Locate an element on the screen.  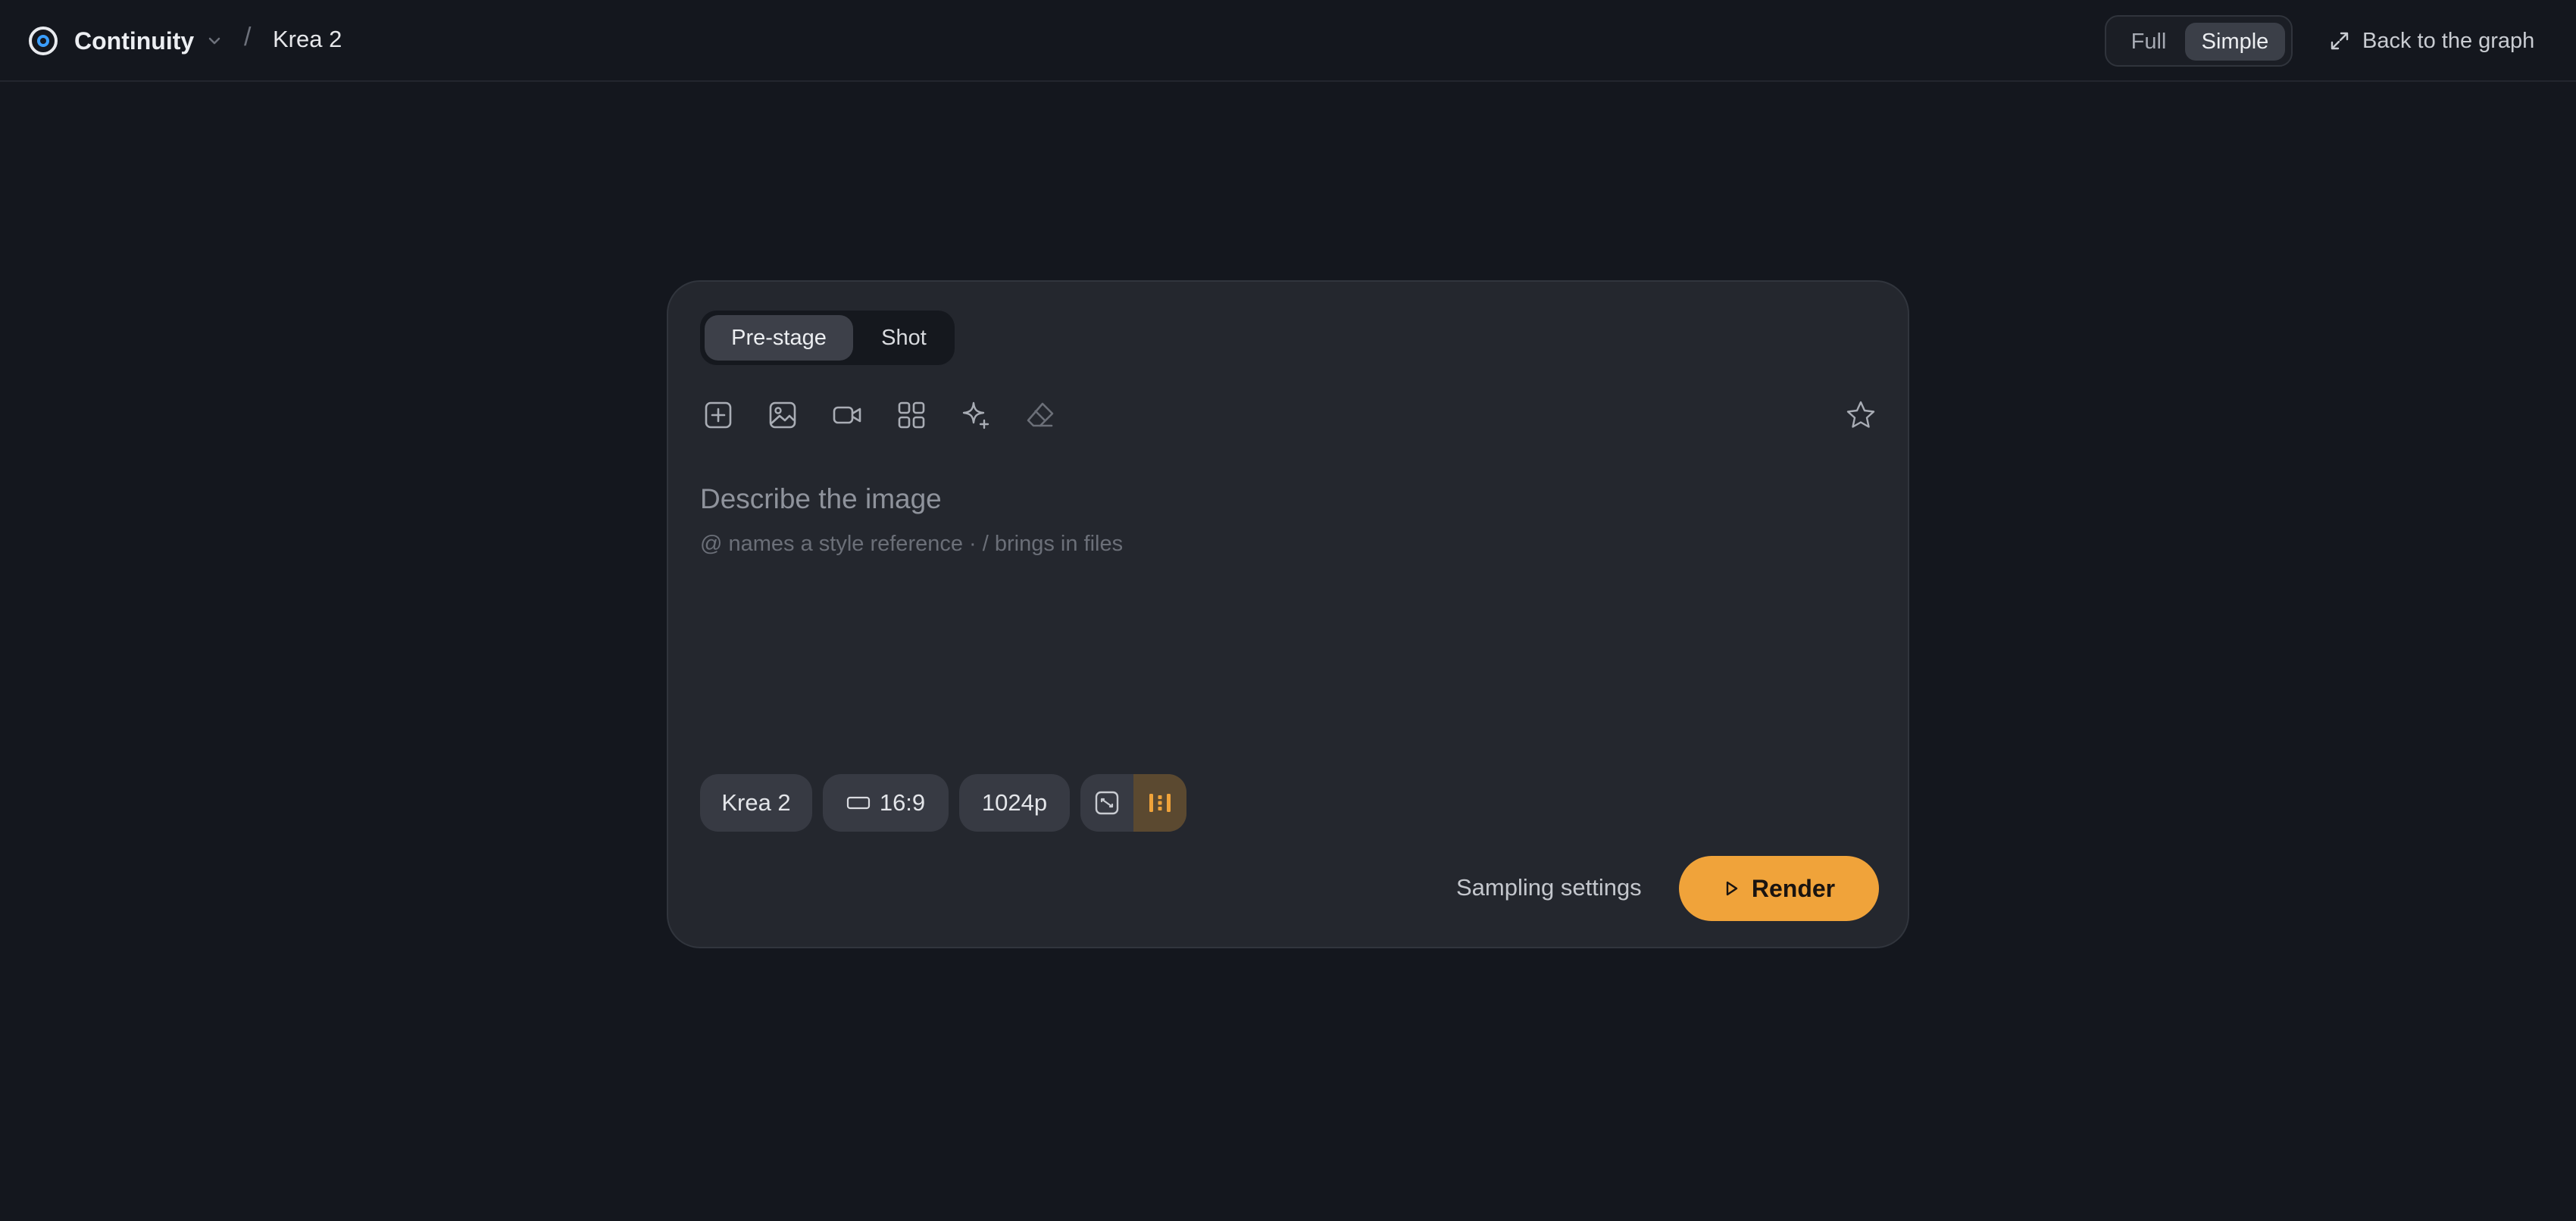
view-mode-toggle: Full Simple is located at coordinates (2199, 41).